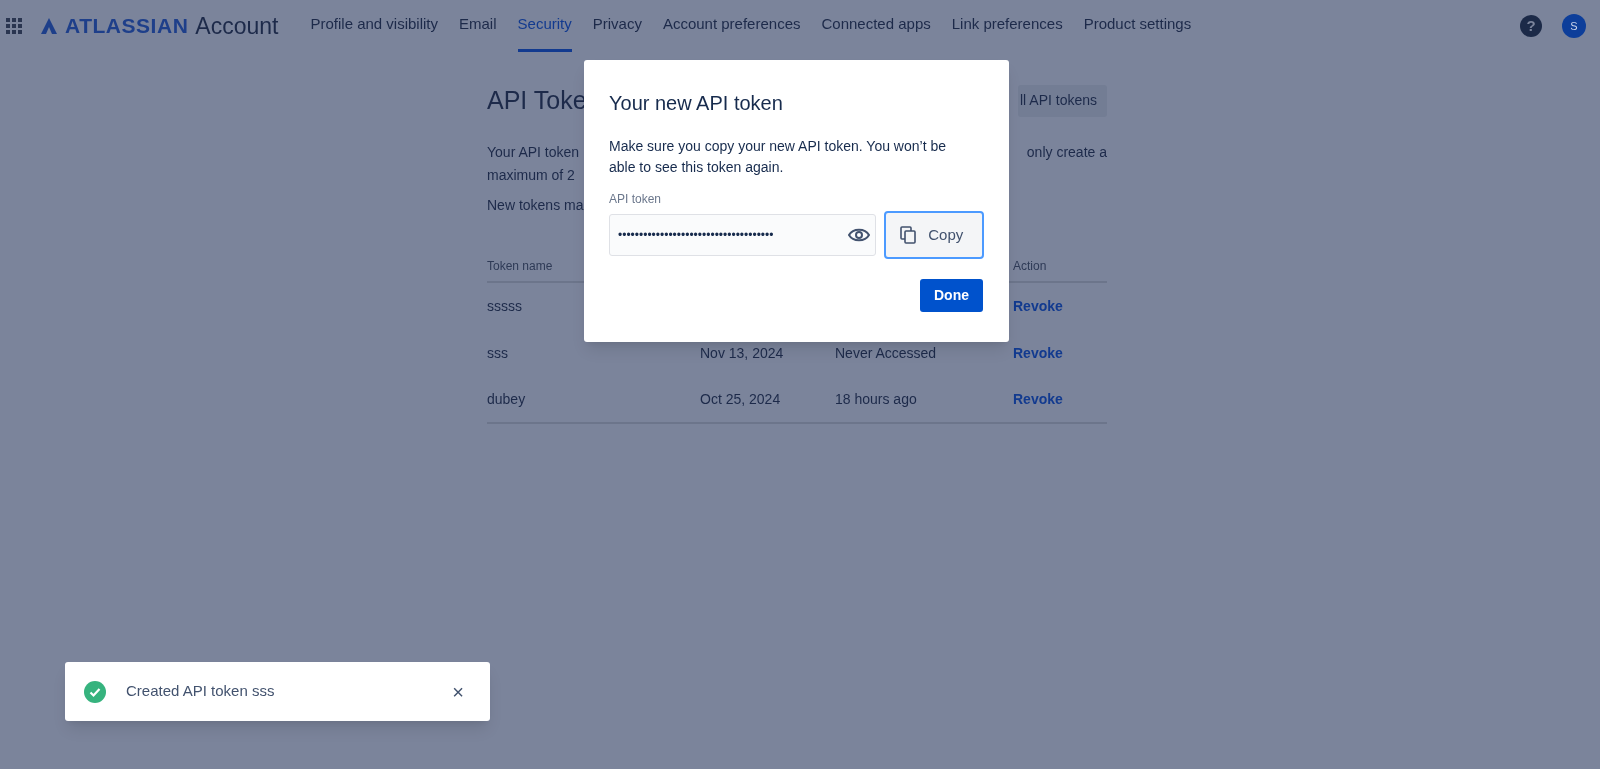 The width and height of the screenshot is (1600, 769). Describe the element at coordinates (1062, 100) in the screenshot. I see `revoke-all-button: ll API tokens` at that location.